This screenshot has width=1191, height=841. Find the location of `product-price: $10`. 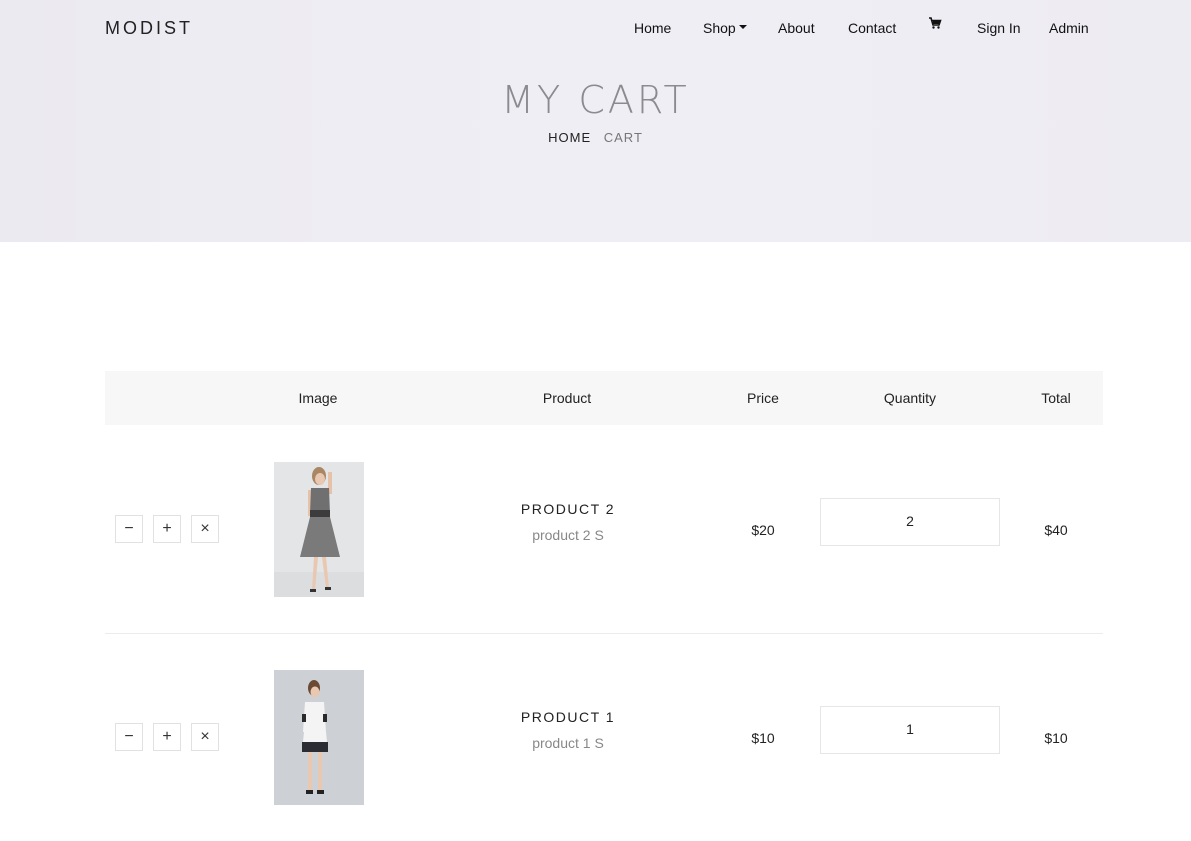

product-price: $10 is located at coordinates (763, 738).